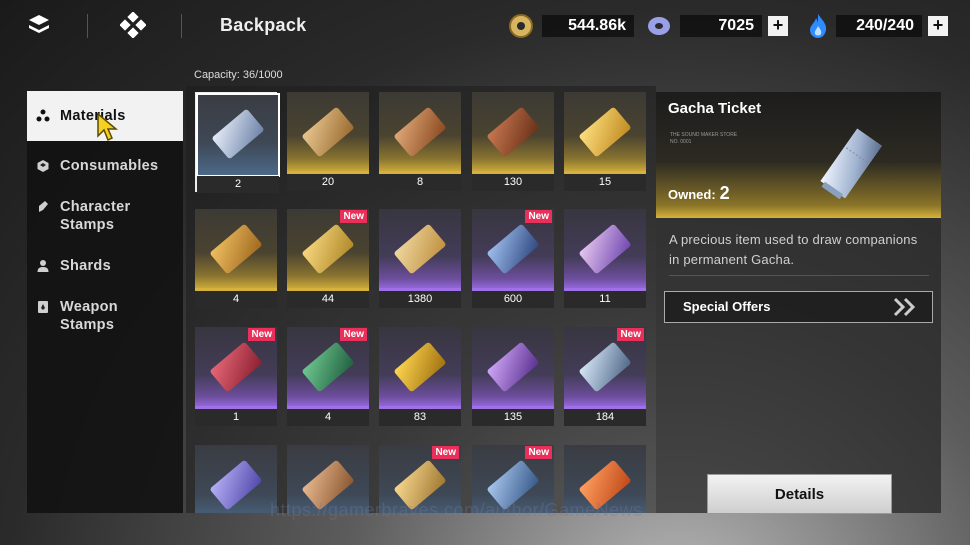  I want to click on item-count: 135, so click(513, 417).